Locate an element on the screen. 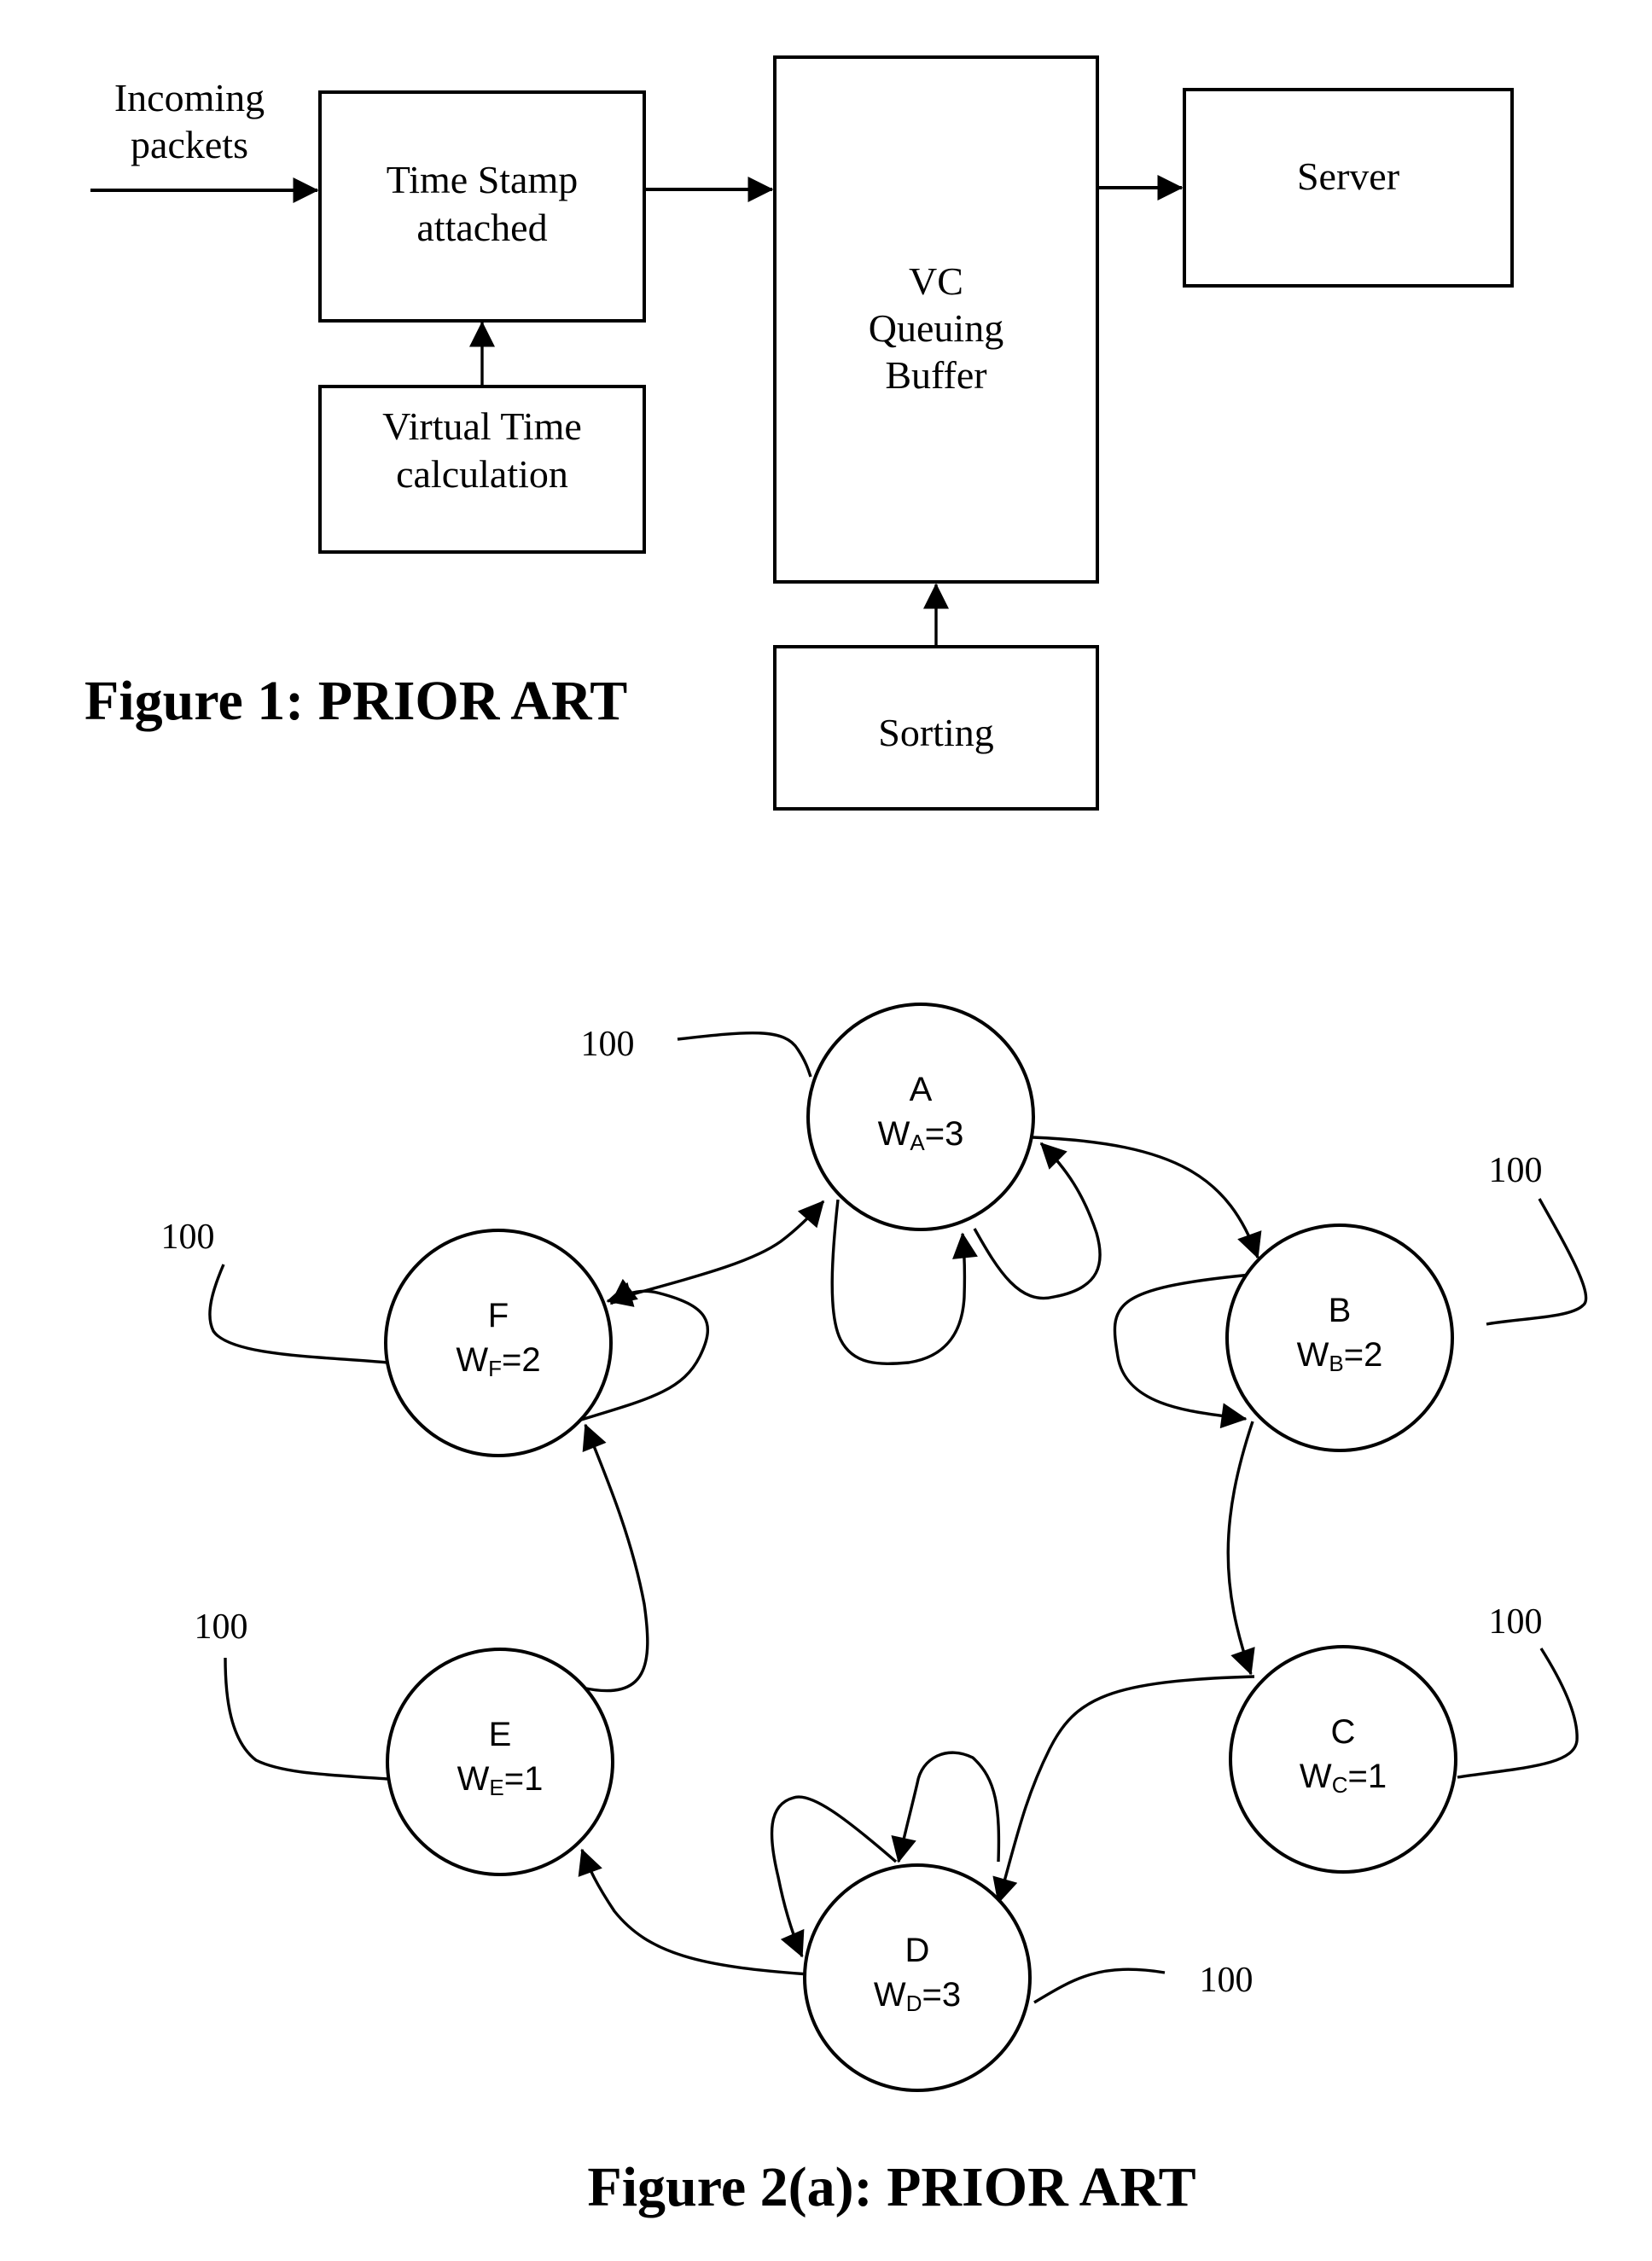  node-b: B WB=2 is located at coordinates (1339, 1337).